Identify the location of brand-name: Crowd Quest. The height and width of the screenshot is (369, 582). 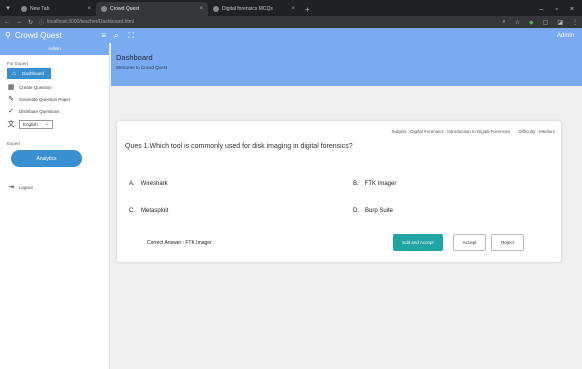
(38, 35).